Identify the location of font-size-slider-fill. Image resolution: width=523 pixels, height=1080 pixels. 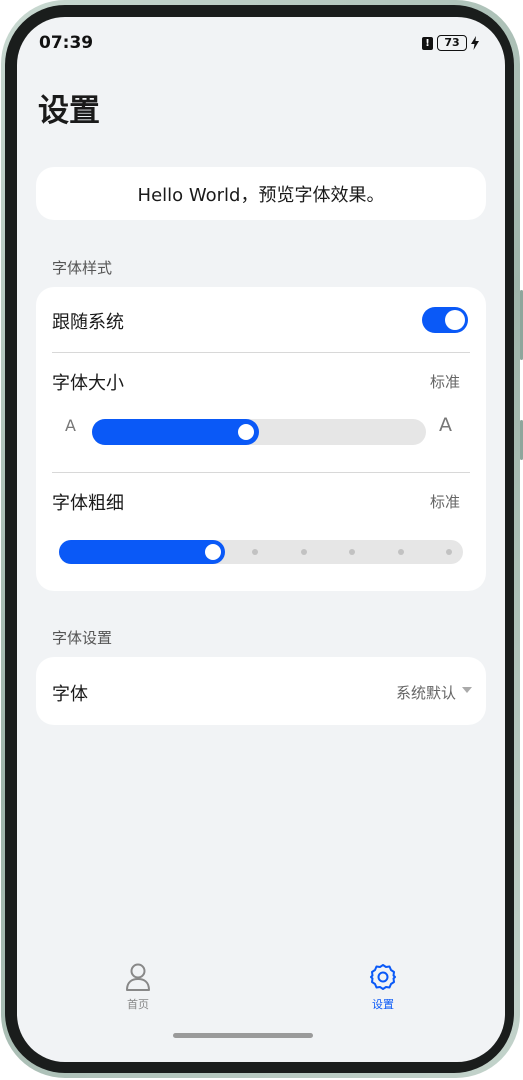
(175, 432).